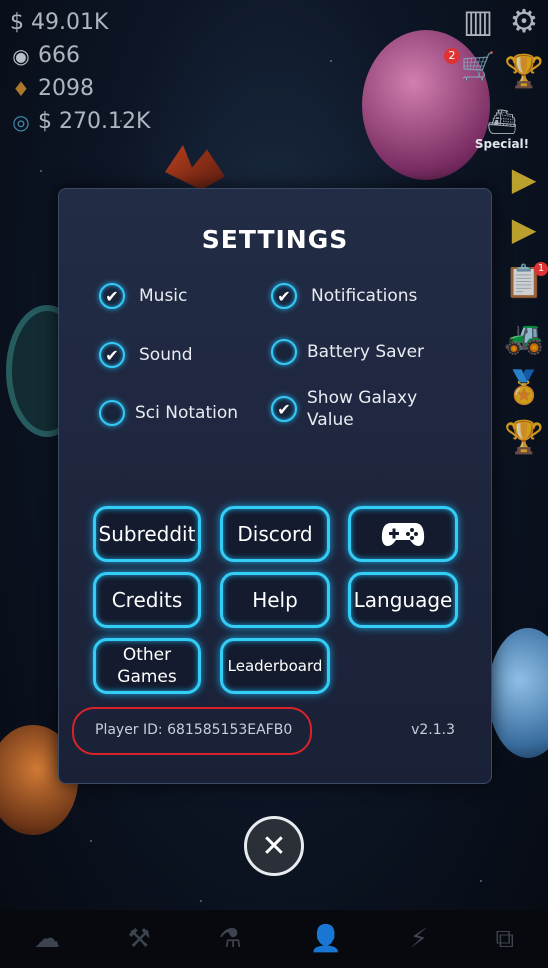 Image resolution: width=548 pixels, height=968 pixels. Describe the element at coordinates (478, 21) in the screenshot. I see `stats-icon: ▥` at that location.